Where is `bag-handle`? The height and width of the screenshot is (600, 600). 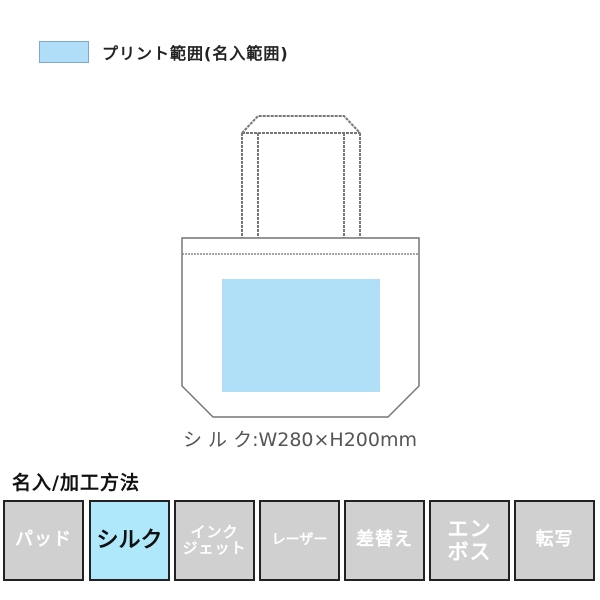 bag-handle is located at coordinates (301, 176).